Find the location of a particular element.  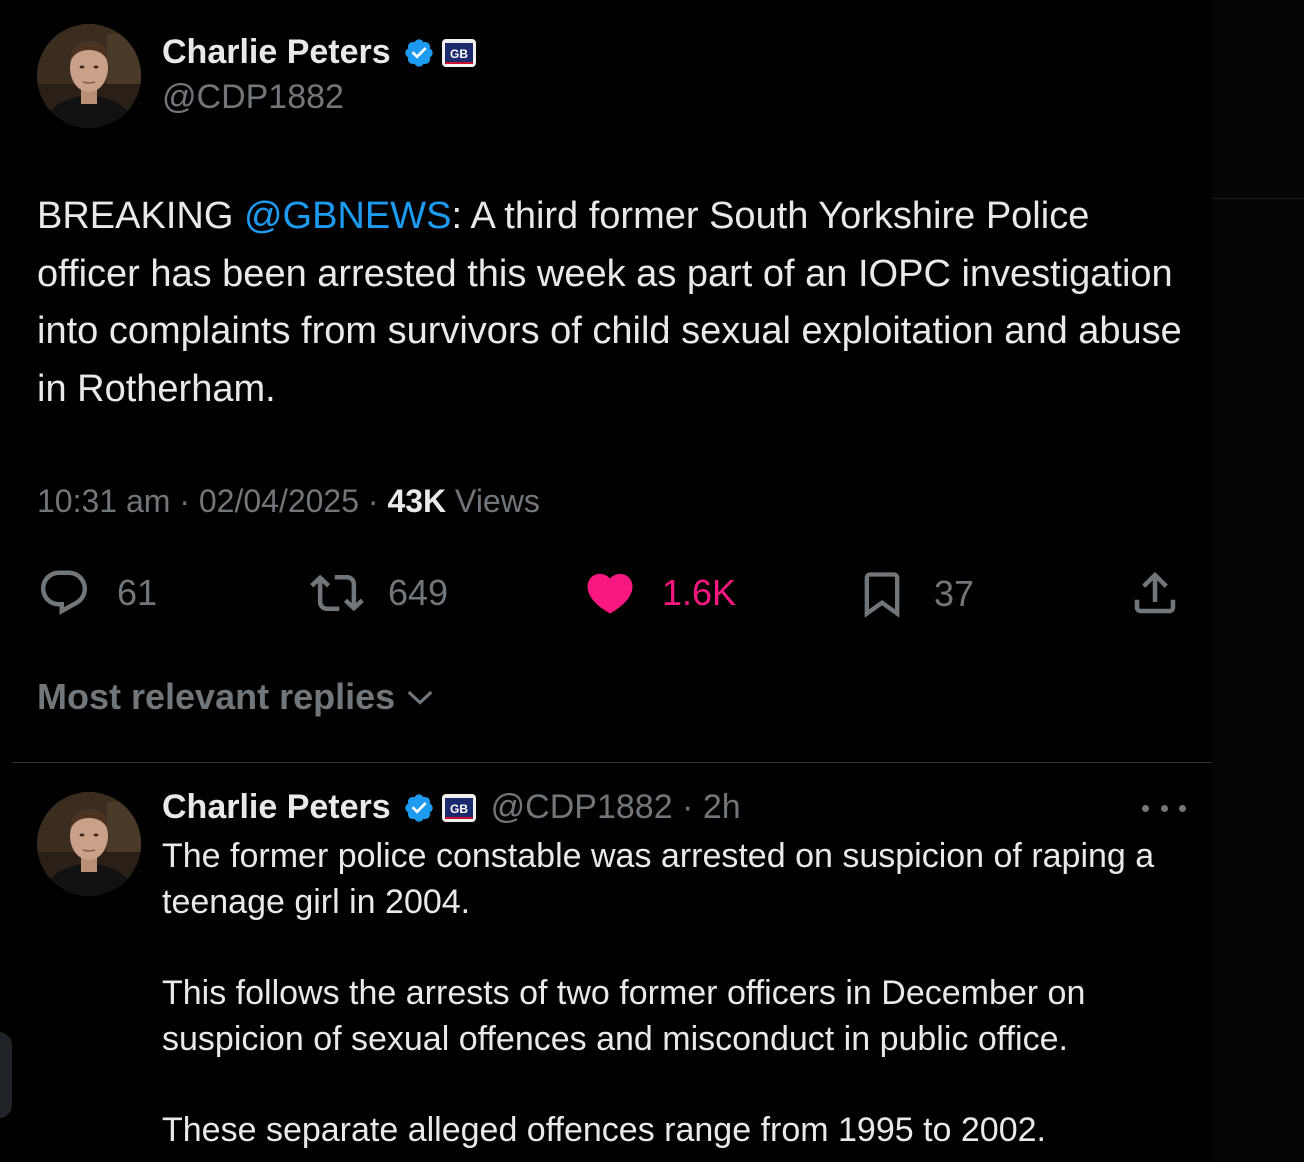

repost-icon is located at coordinates (337, 593).